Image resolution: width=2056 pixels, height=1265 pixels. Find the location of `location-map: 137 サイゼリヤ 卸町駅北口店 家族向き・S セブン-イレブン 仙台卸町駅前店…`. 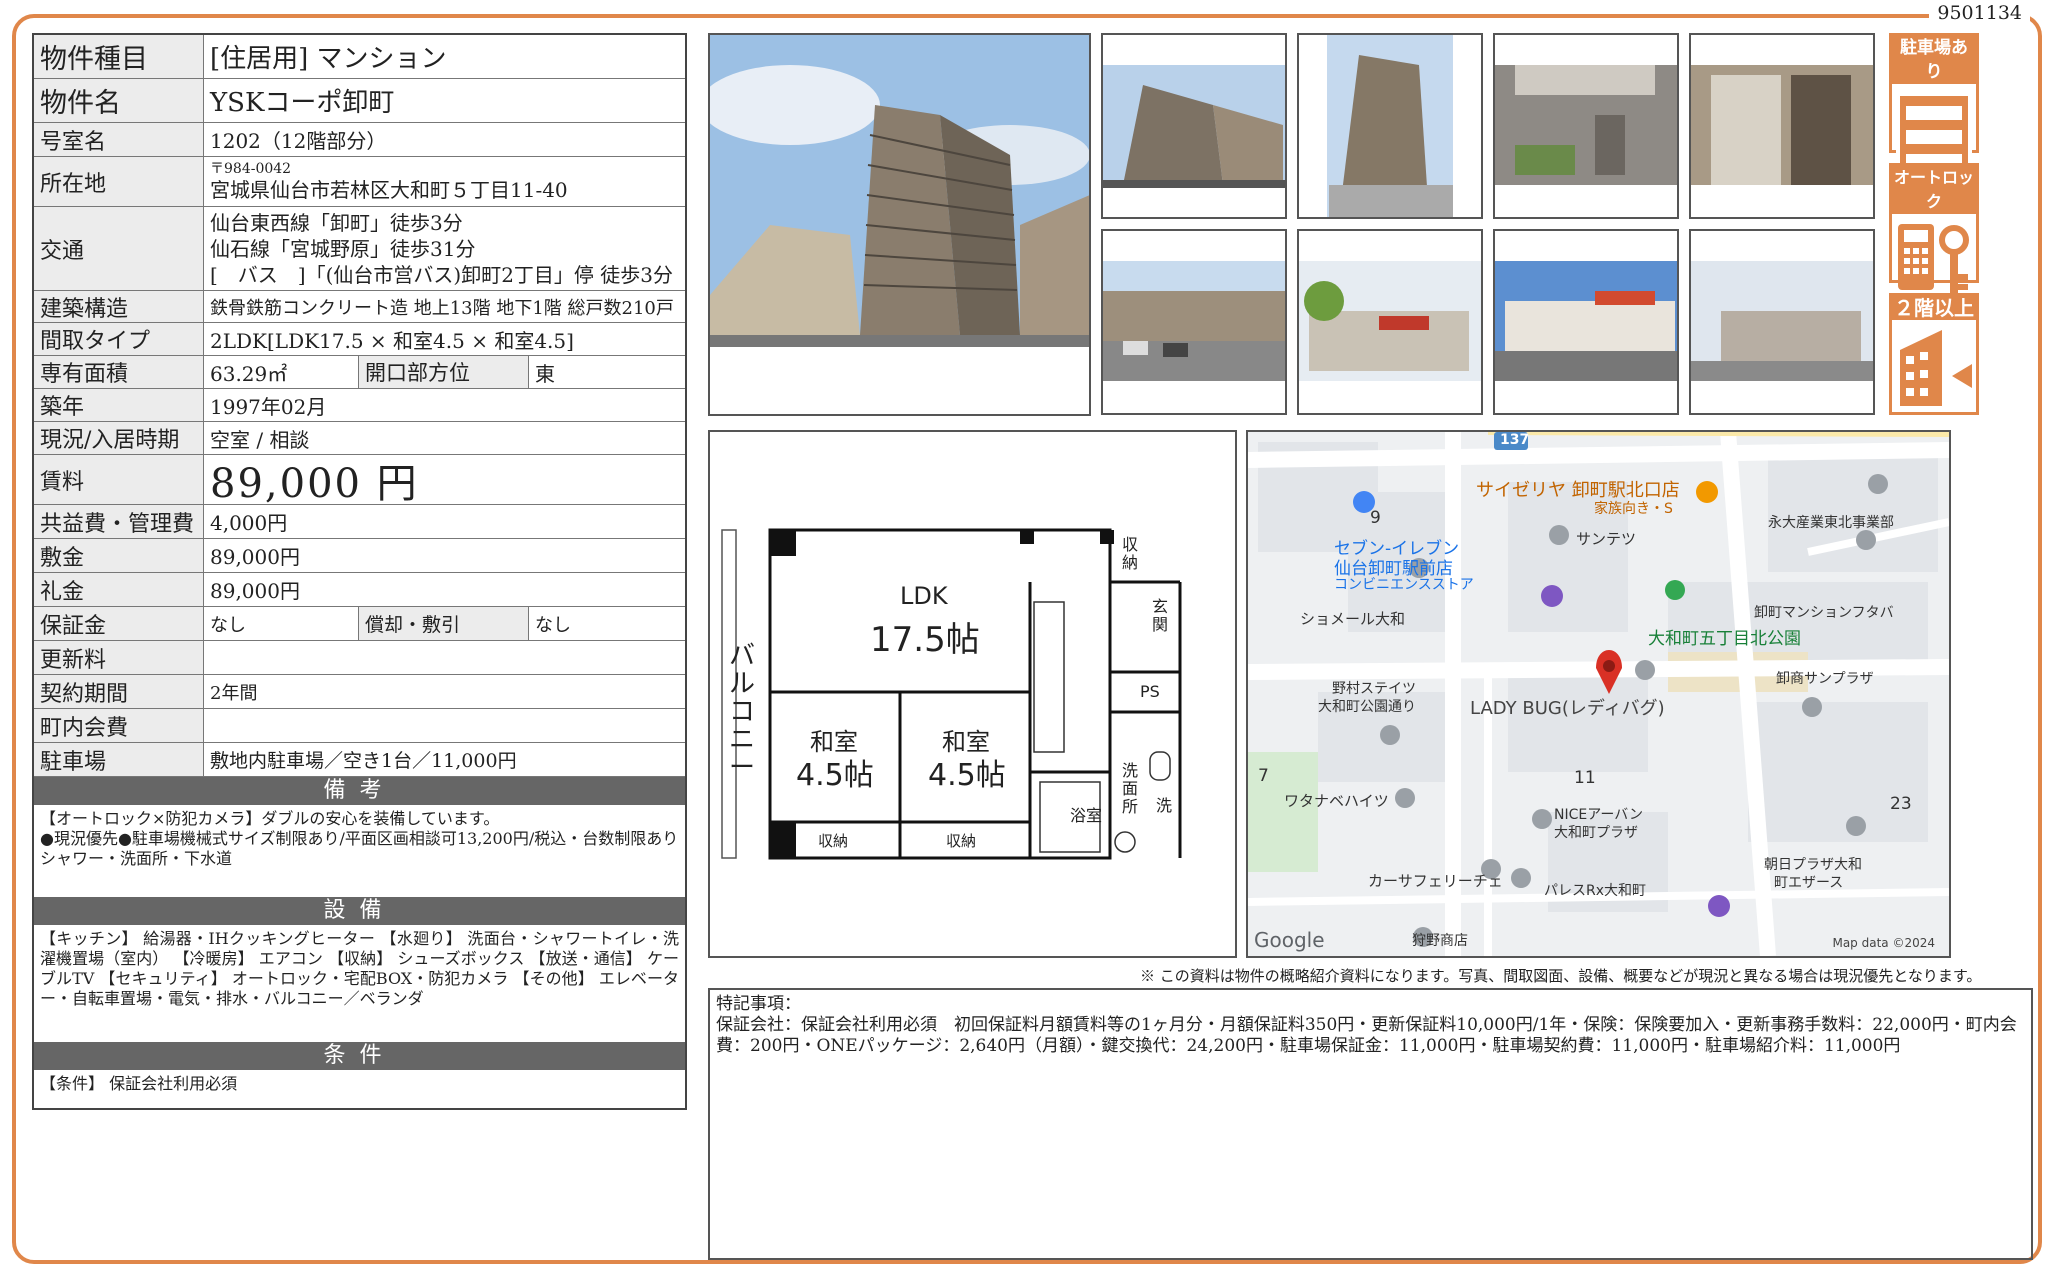

location-map: 137 サイゼリヤ 卸町駅北口店 家族向き・S セブン-イレブン 仙台卸町駅前店… is located at coordinates (1598, 694).